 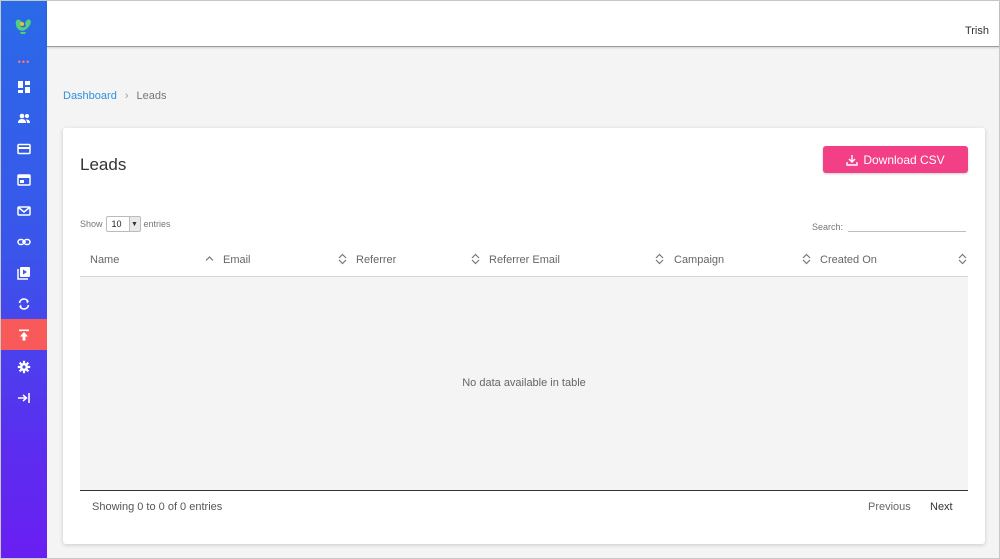 I want to click on table-info: Showing 0 to 0 of 0 entries, so click(x=157, y=507).